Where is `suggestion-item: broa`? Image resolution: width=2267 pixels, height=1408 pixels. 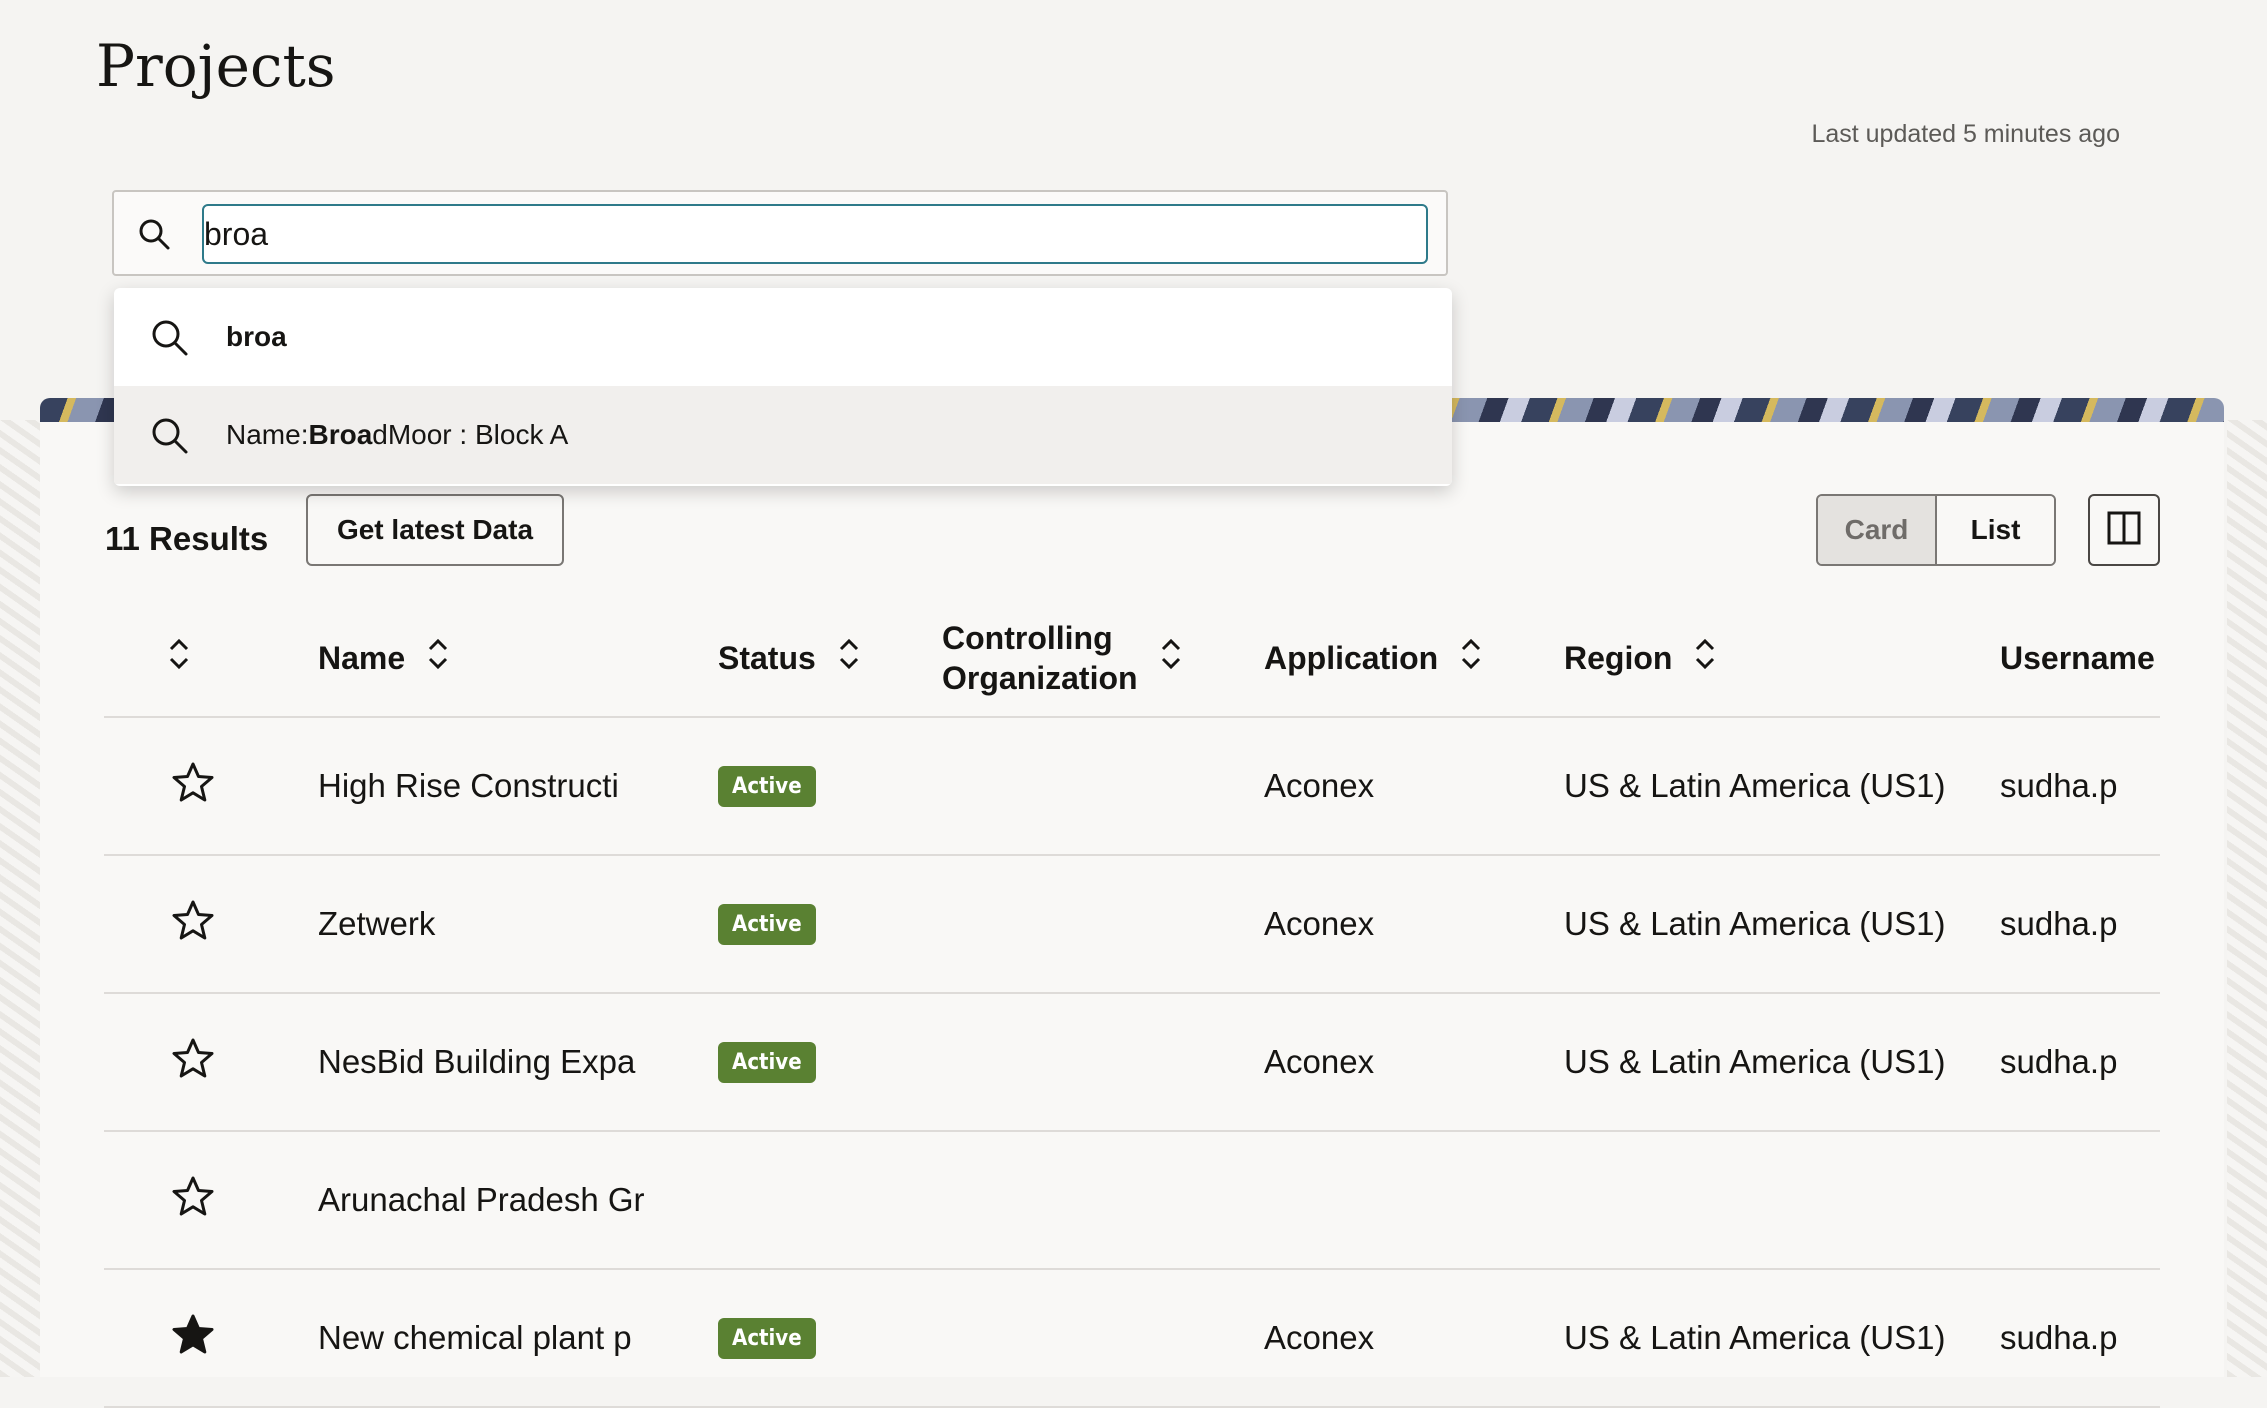 suggestion-item: broa is located at coordinates (783, 337).